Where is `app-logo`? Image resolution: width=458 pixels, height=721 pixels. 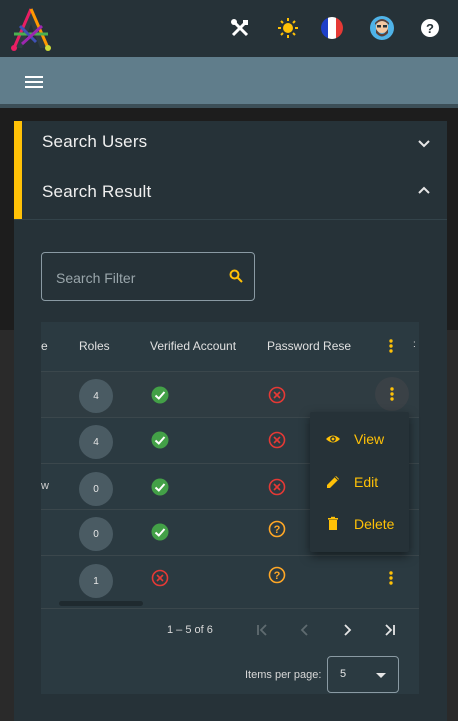
app-logo is located at coordinates (31, 29).